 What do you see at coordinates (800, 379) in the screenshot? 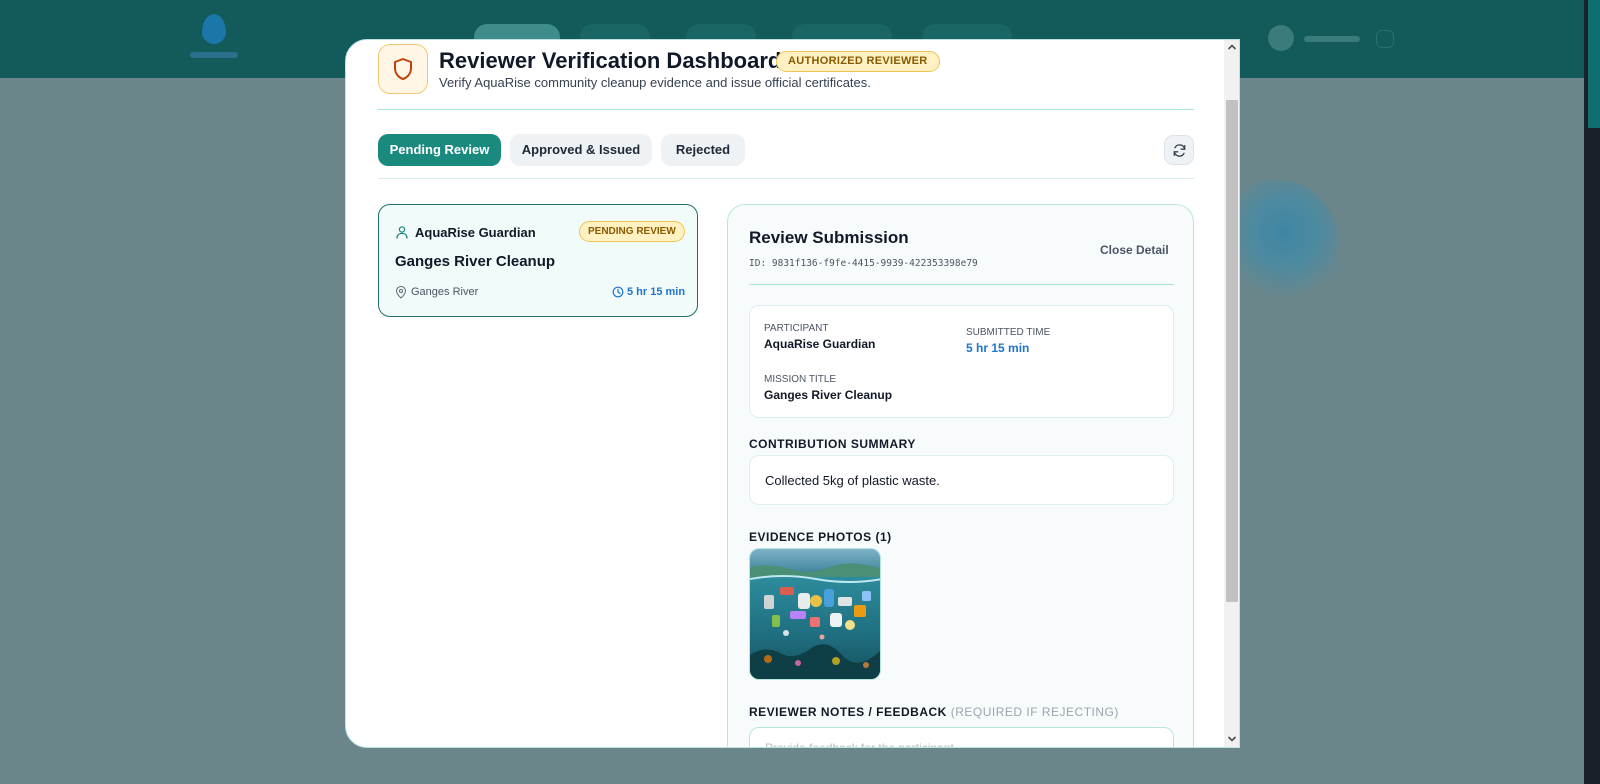
I see `mission-title-label: MISSION TITLE` at bounding box center [800, 379].